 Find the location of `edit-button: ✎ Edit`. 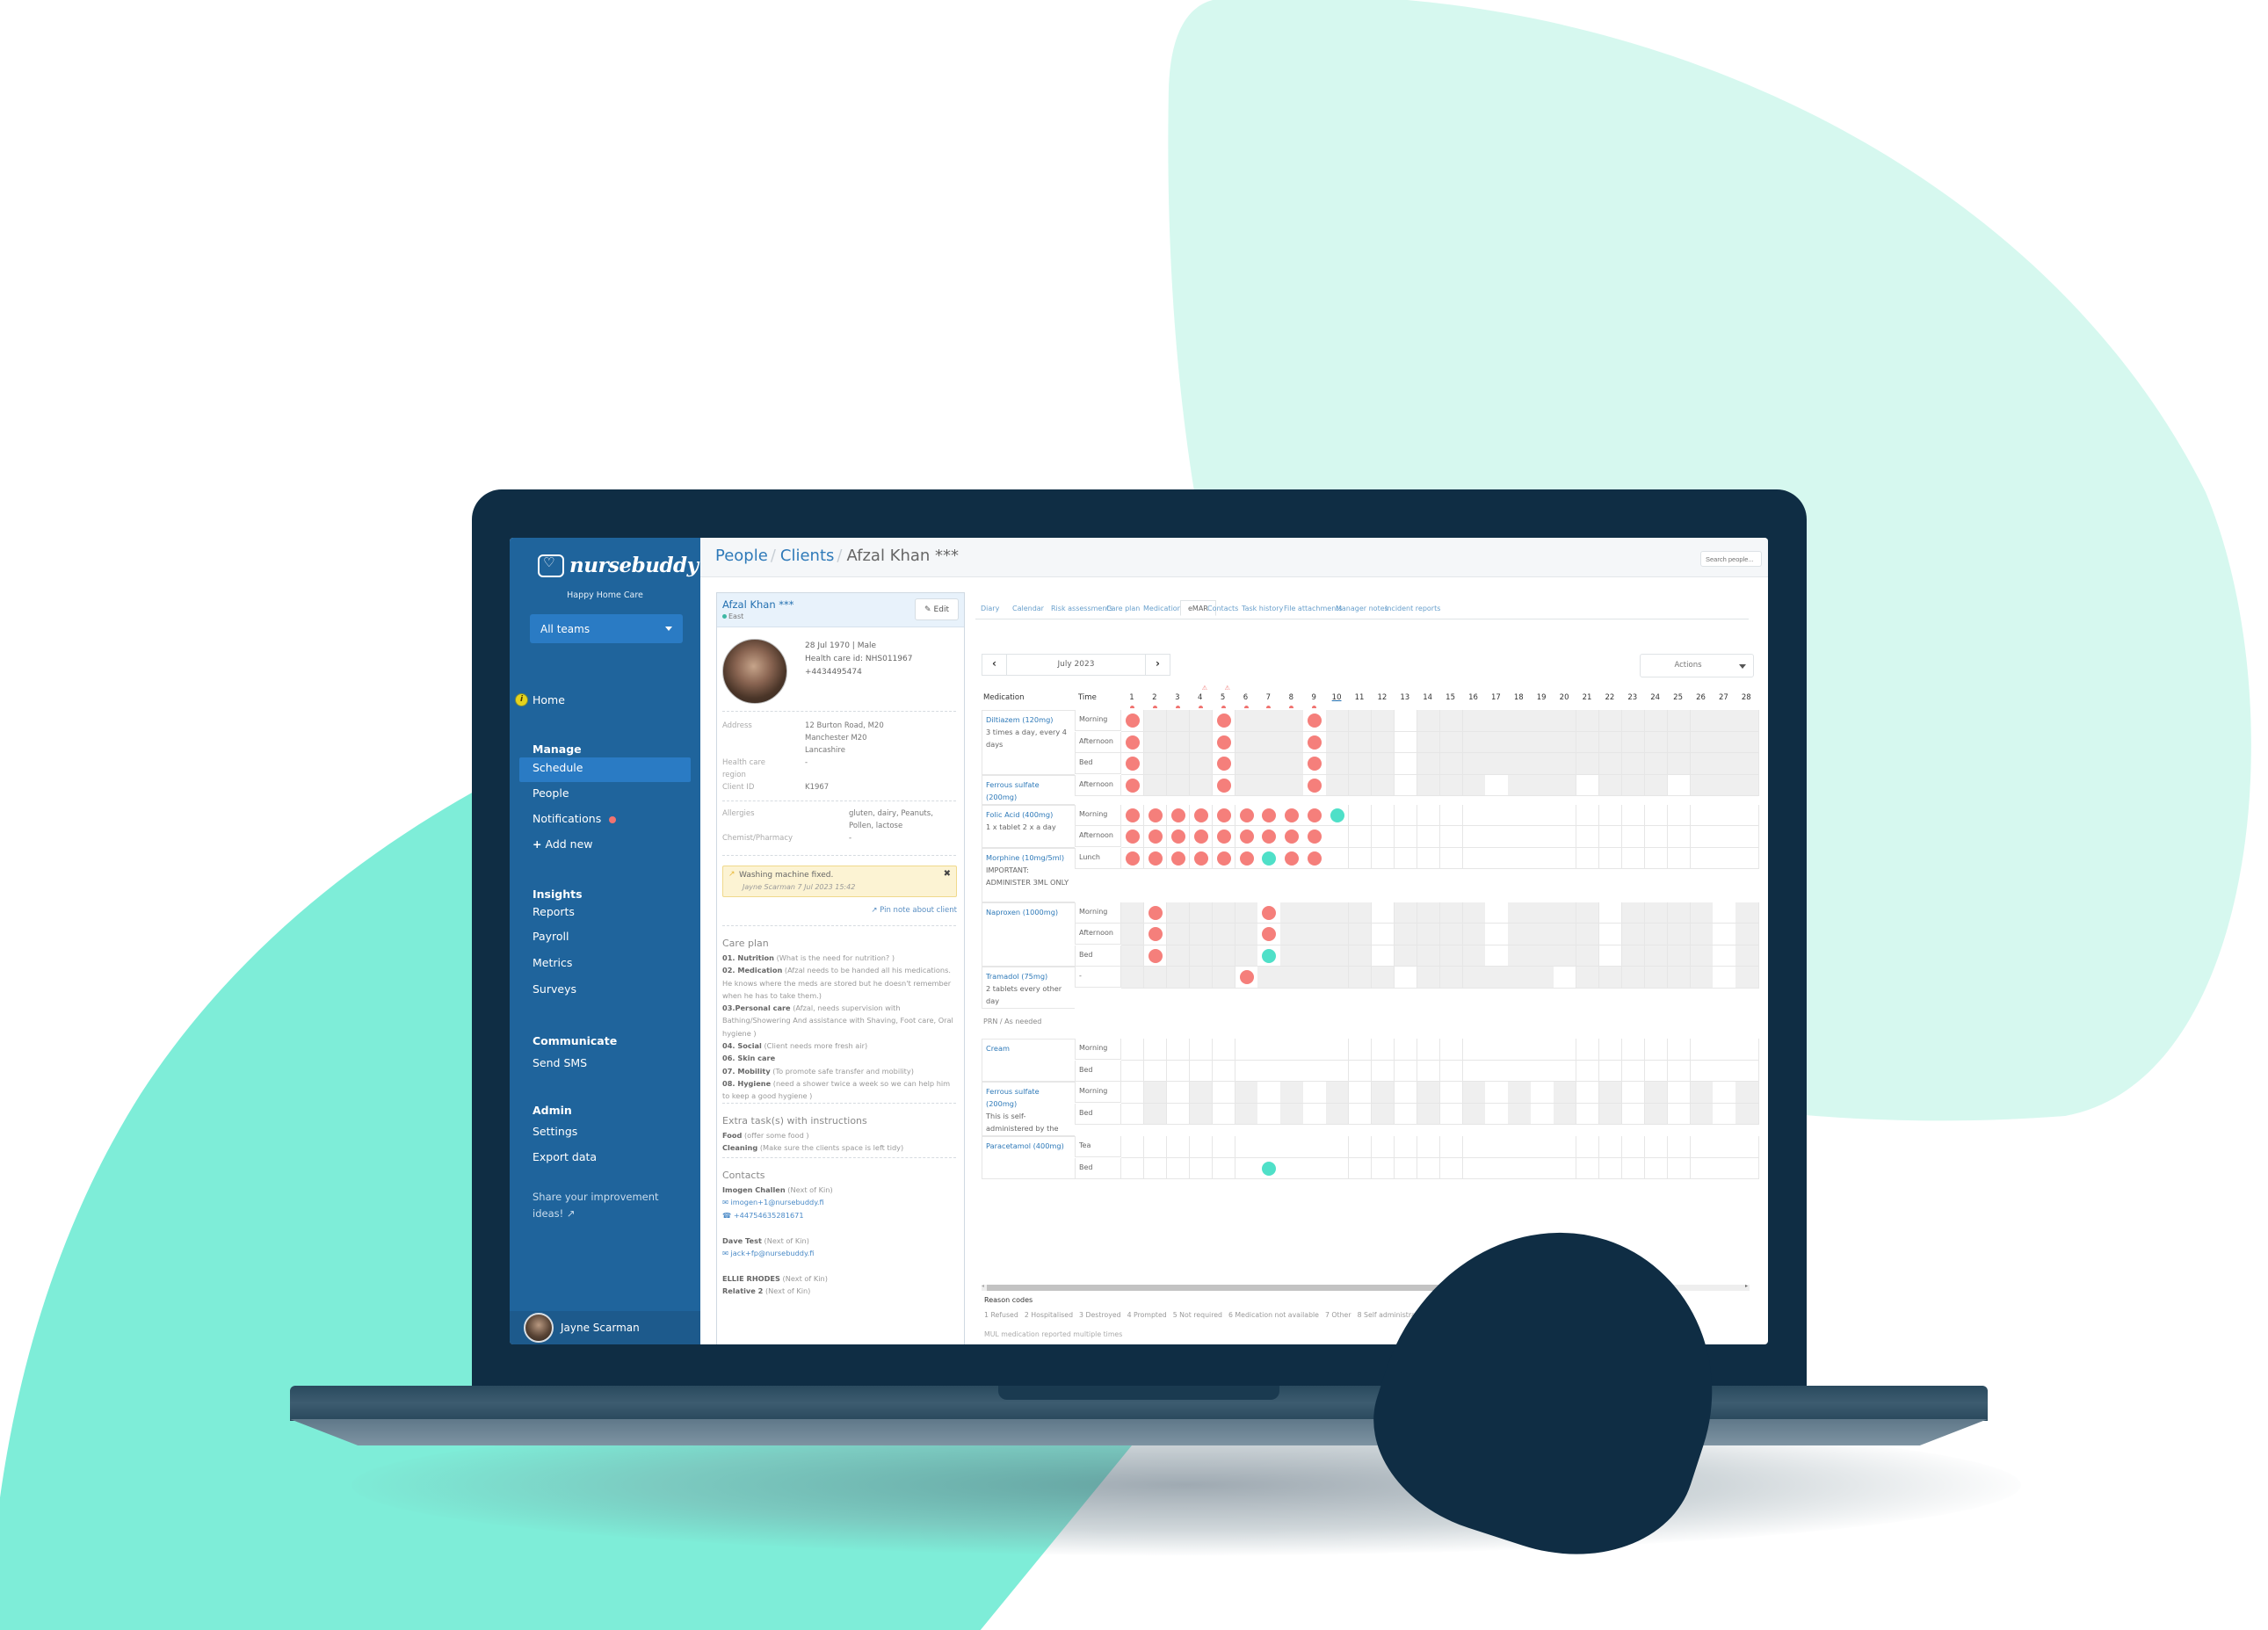

edit-button: ✎ Edit is located at coordinates (937, 609).